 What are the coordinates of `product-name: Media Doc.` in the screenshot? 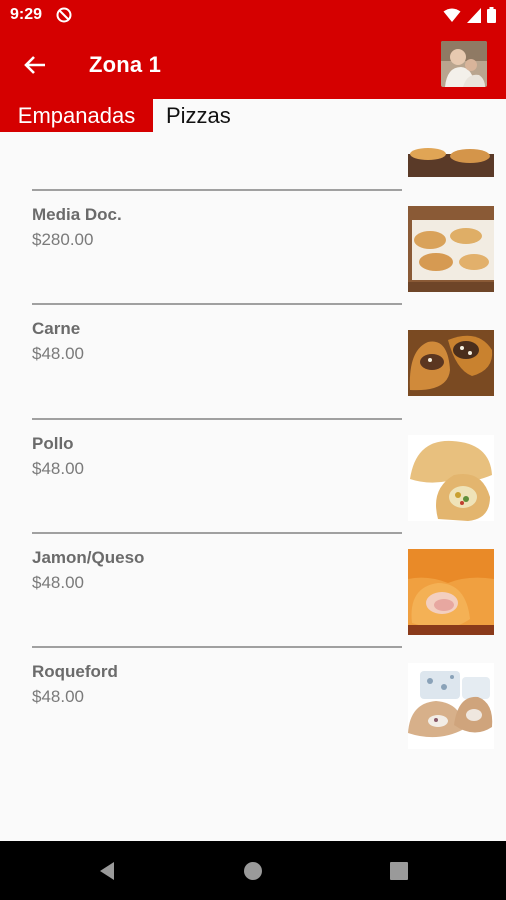 It's located at (77, 214).